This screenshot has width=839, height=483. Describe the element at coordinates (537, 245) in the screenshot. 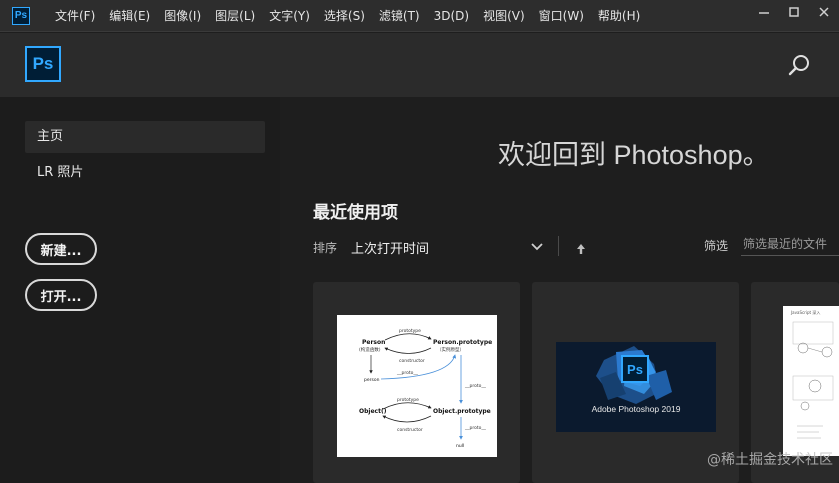

I see `chevron-down-icon` at that location.